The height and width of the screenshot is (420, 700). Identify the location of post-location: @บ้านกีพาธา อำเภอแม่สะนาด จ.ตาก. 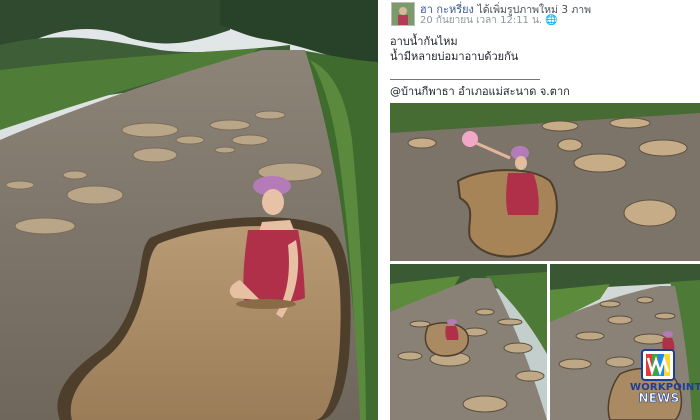
(480, 91).